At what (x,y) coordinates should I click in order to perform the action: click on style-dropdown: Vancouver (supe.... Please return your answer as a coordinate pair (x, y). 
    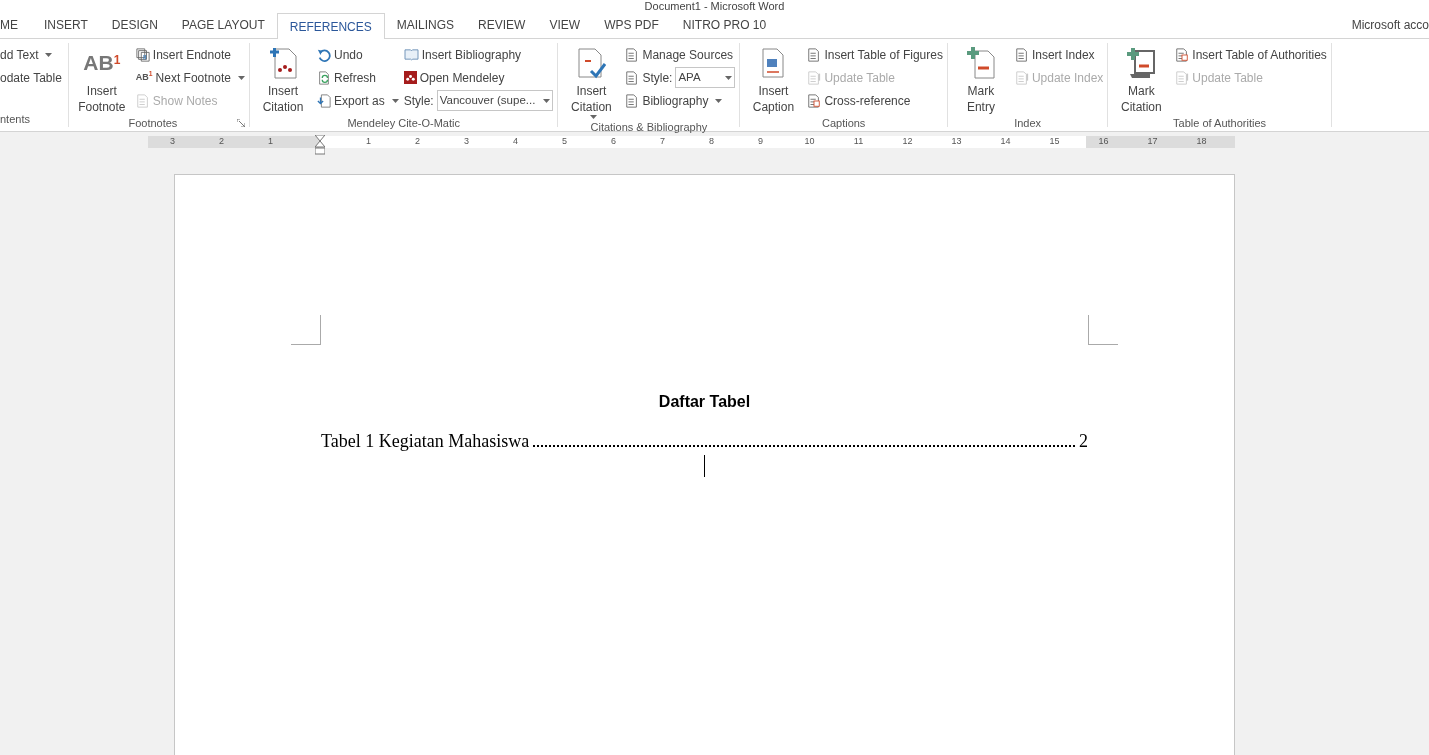
    Looking at the image, I should click on (495, 100).